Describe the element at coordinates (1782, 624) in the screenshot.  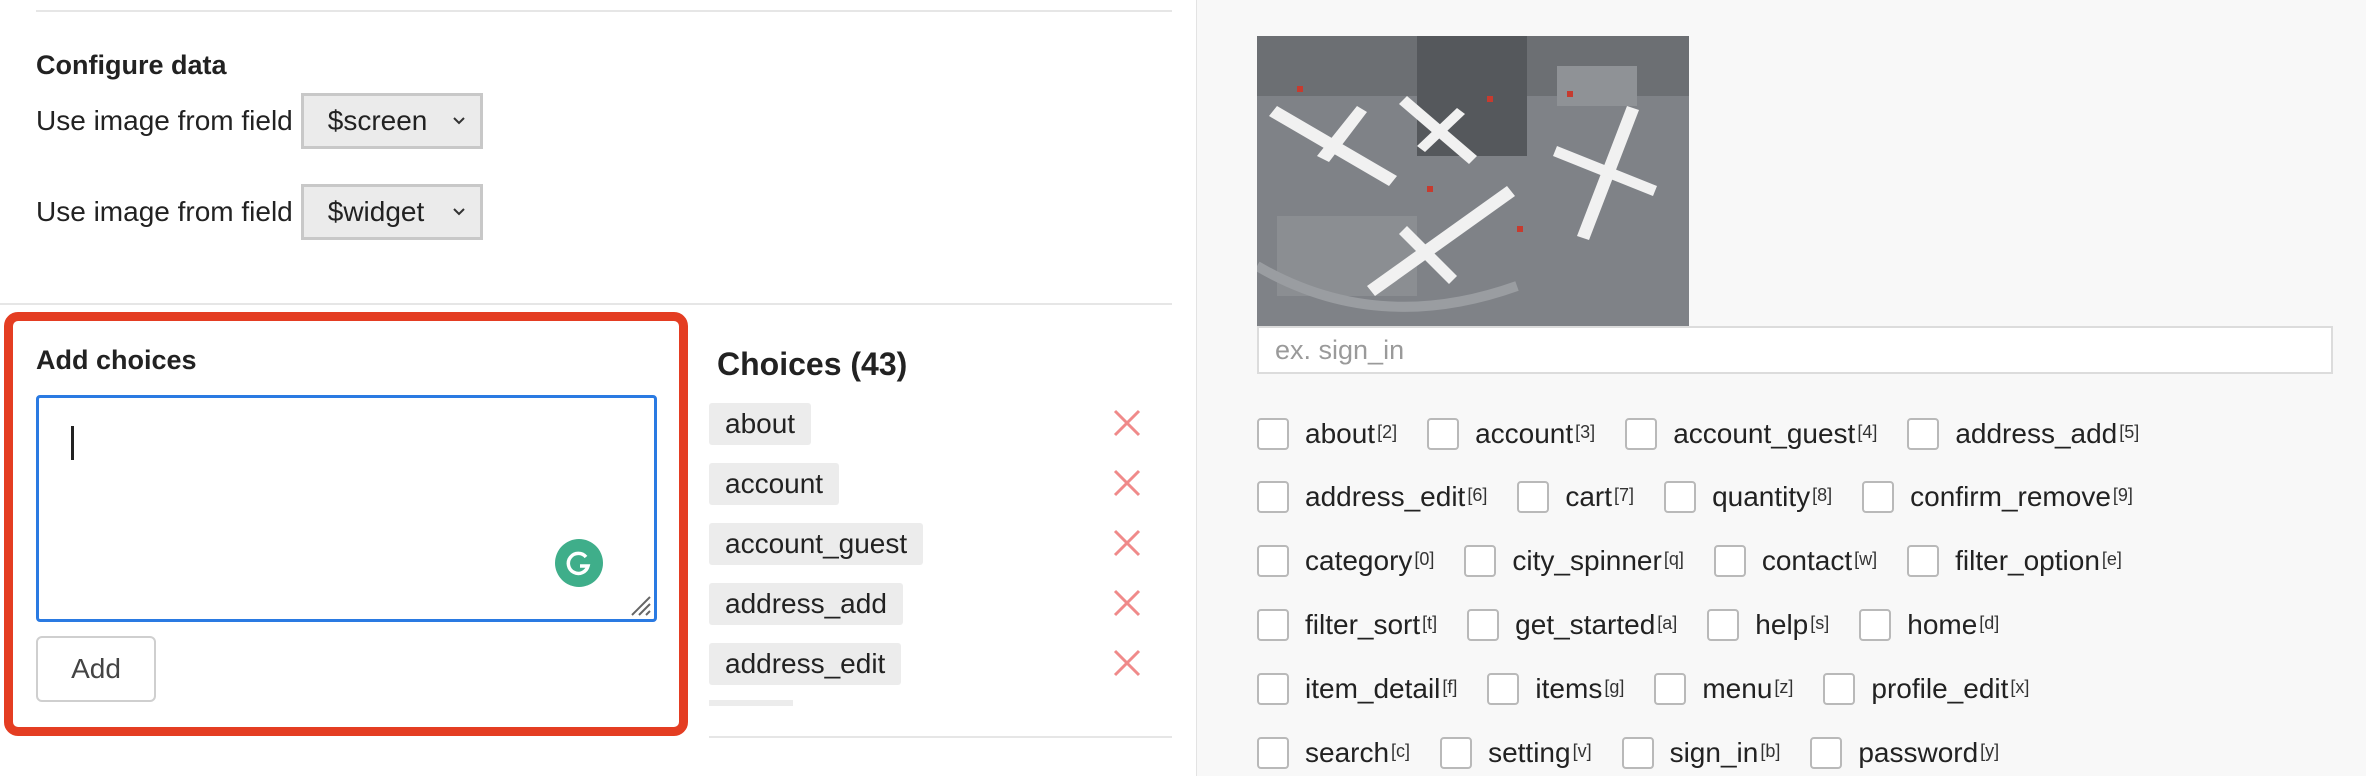
I see `checkbox-label: help` at that location.